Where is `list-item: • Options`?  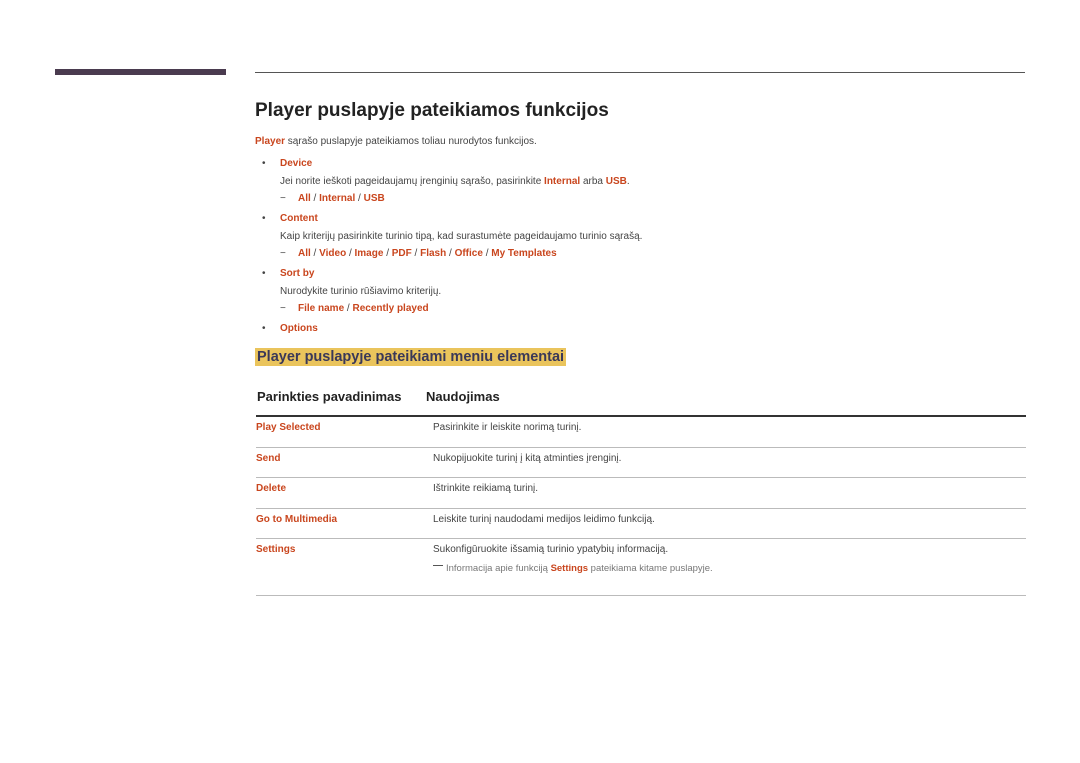
list-item: • Options is located at coordinates (452, 329).